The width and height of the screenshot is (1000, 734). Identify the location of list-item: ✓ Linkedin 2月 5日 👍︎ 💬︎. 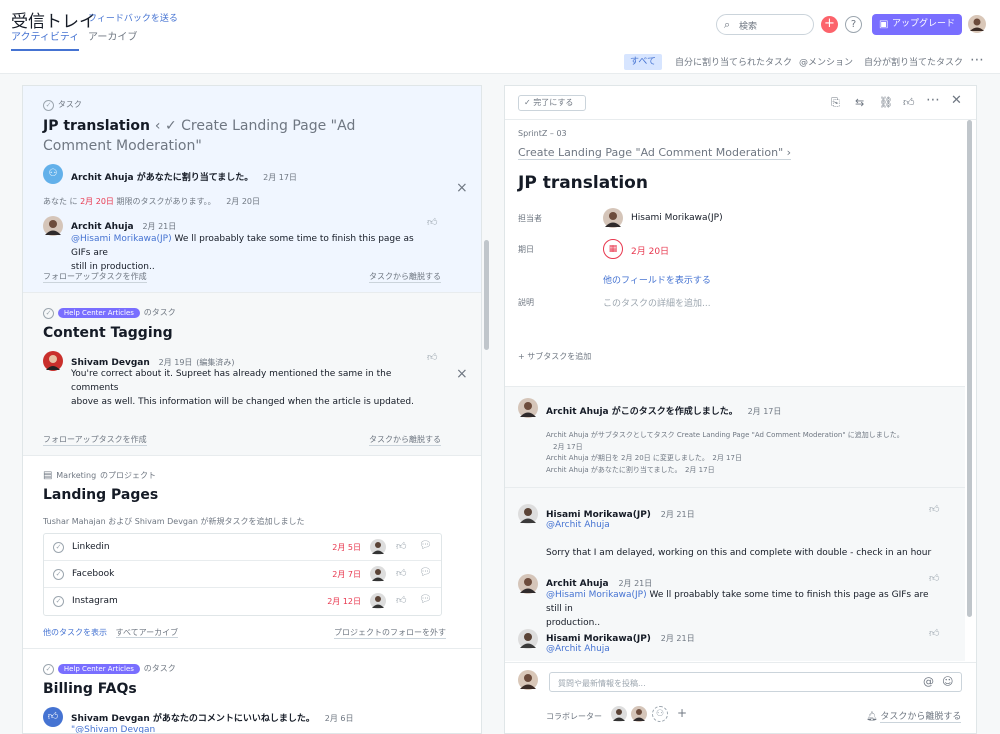
(242, 547).